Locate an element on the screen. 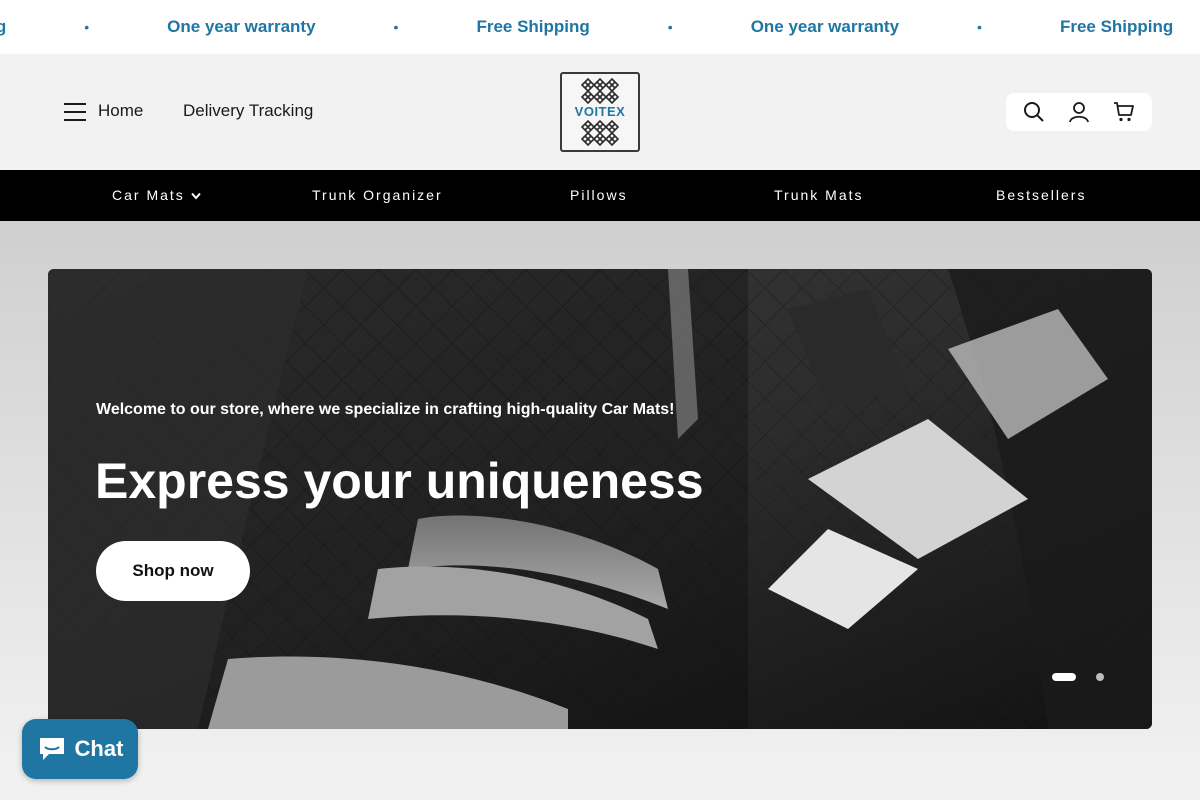 The width and height of the screenshot is (1200, 800). category-label: Car Mats is located at coordinates (148, 195).